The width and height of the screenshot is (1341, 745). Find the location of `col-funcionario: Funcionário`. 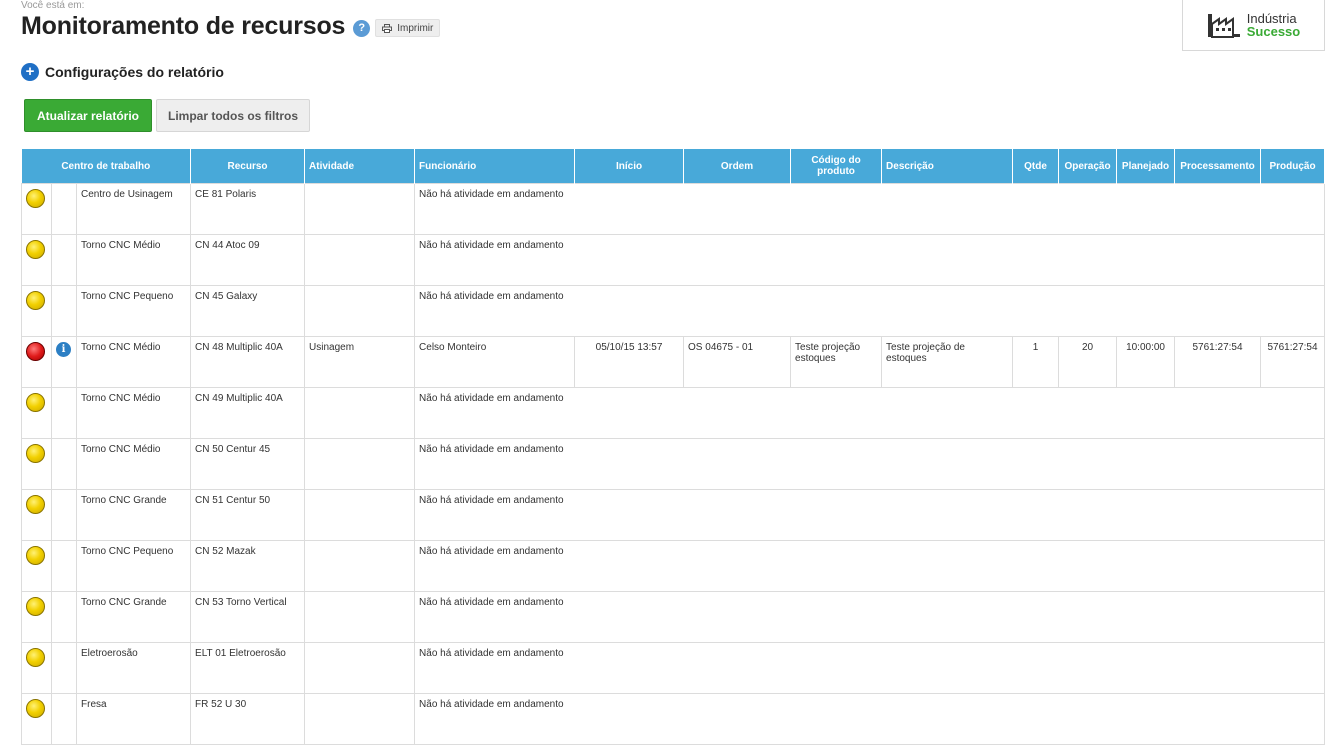

col-funcionario: Funcionário is located at coordinates (495, 166).